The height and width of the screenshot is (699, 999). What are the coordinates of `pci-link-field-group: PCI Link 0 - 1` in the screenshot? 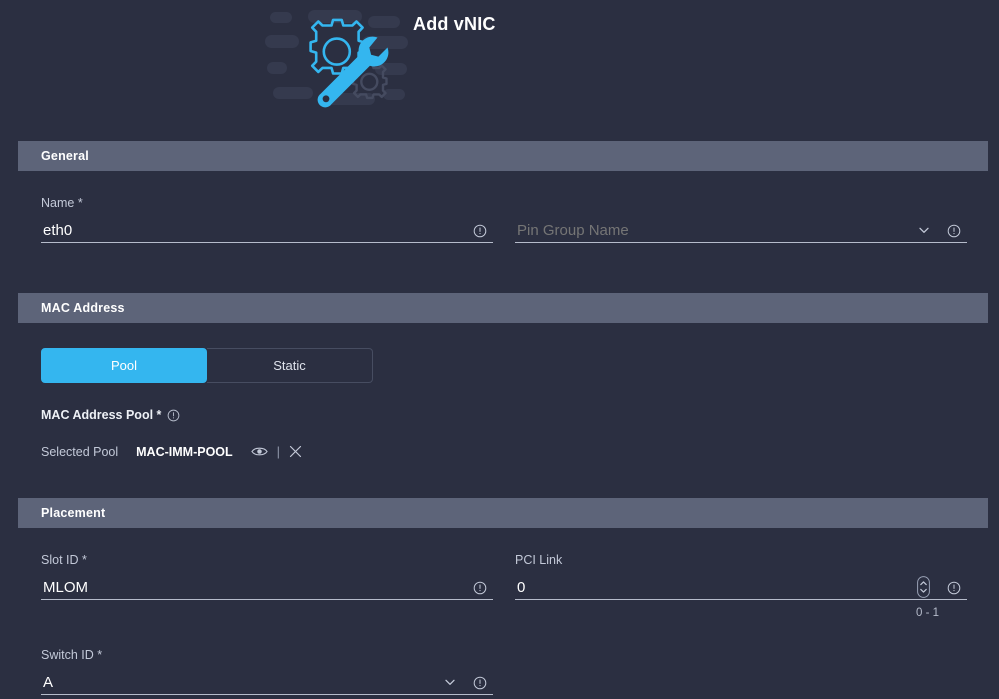 It's located at (741, 586).